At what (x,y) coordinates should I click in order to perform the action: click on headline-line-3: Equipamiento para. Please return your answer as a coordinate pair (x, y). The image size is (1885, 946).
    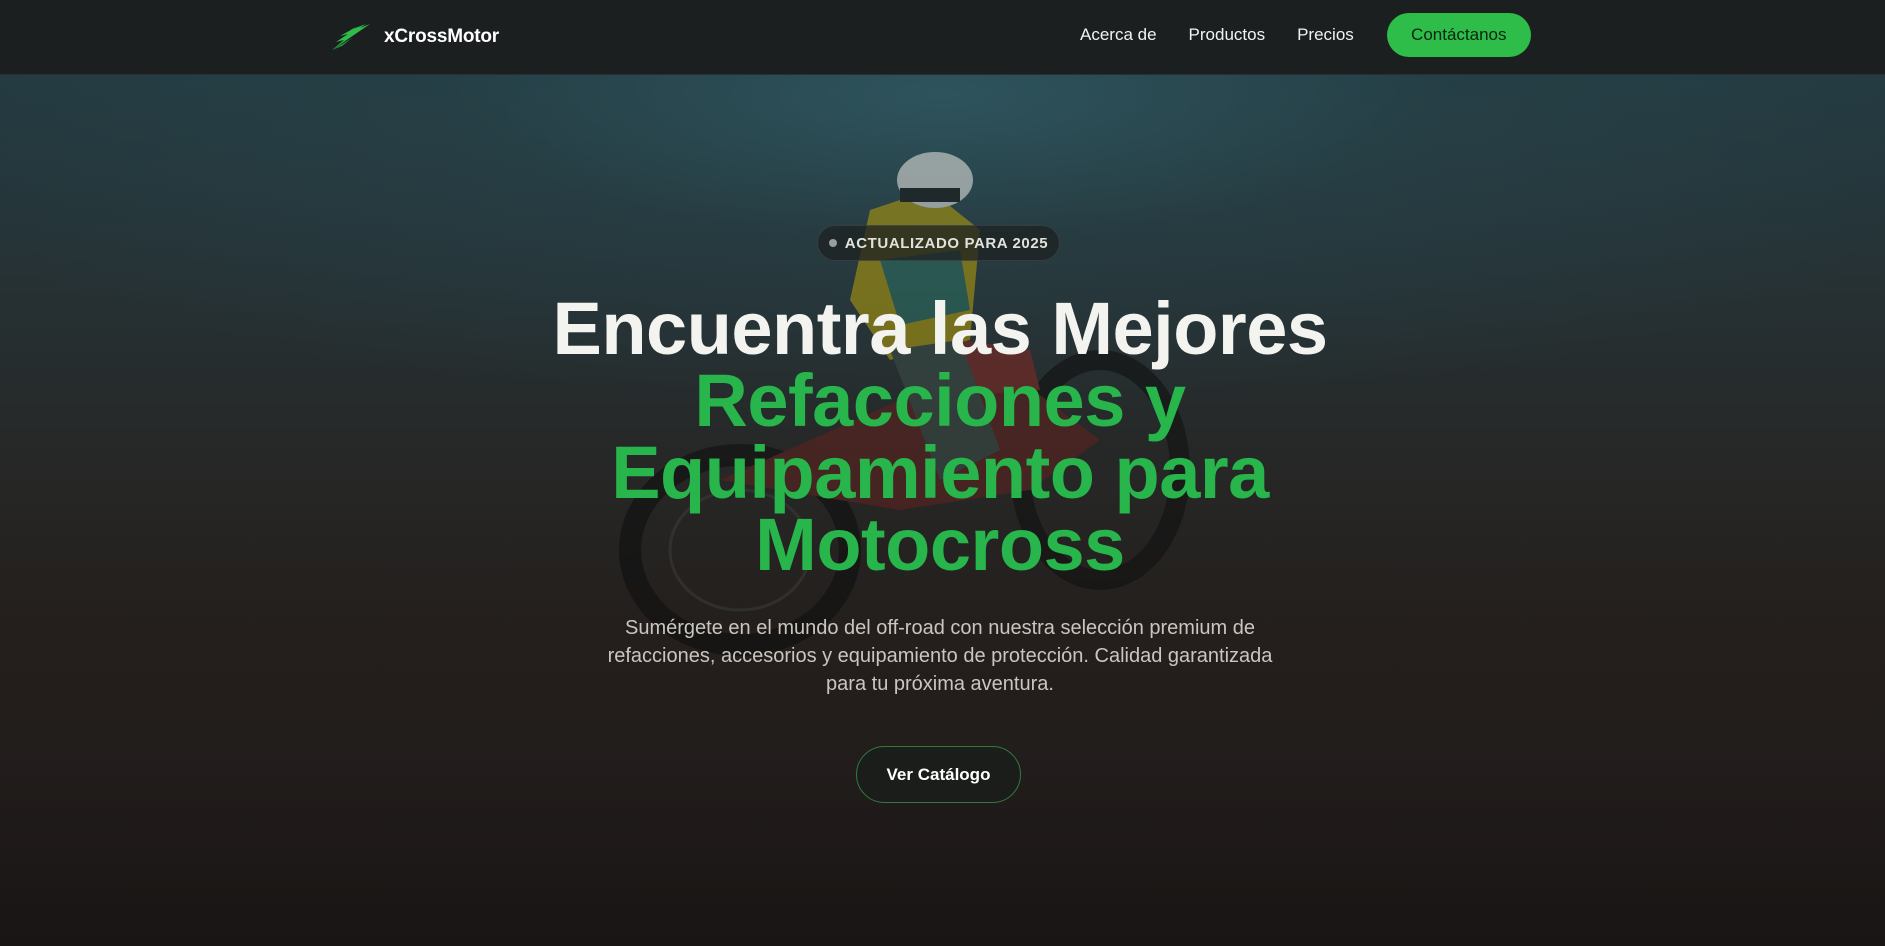
    Looking at the image, I should click on (940, 472).